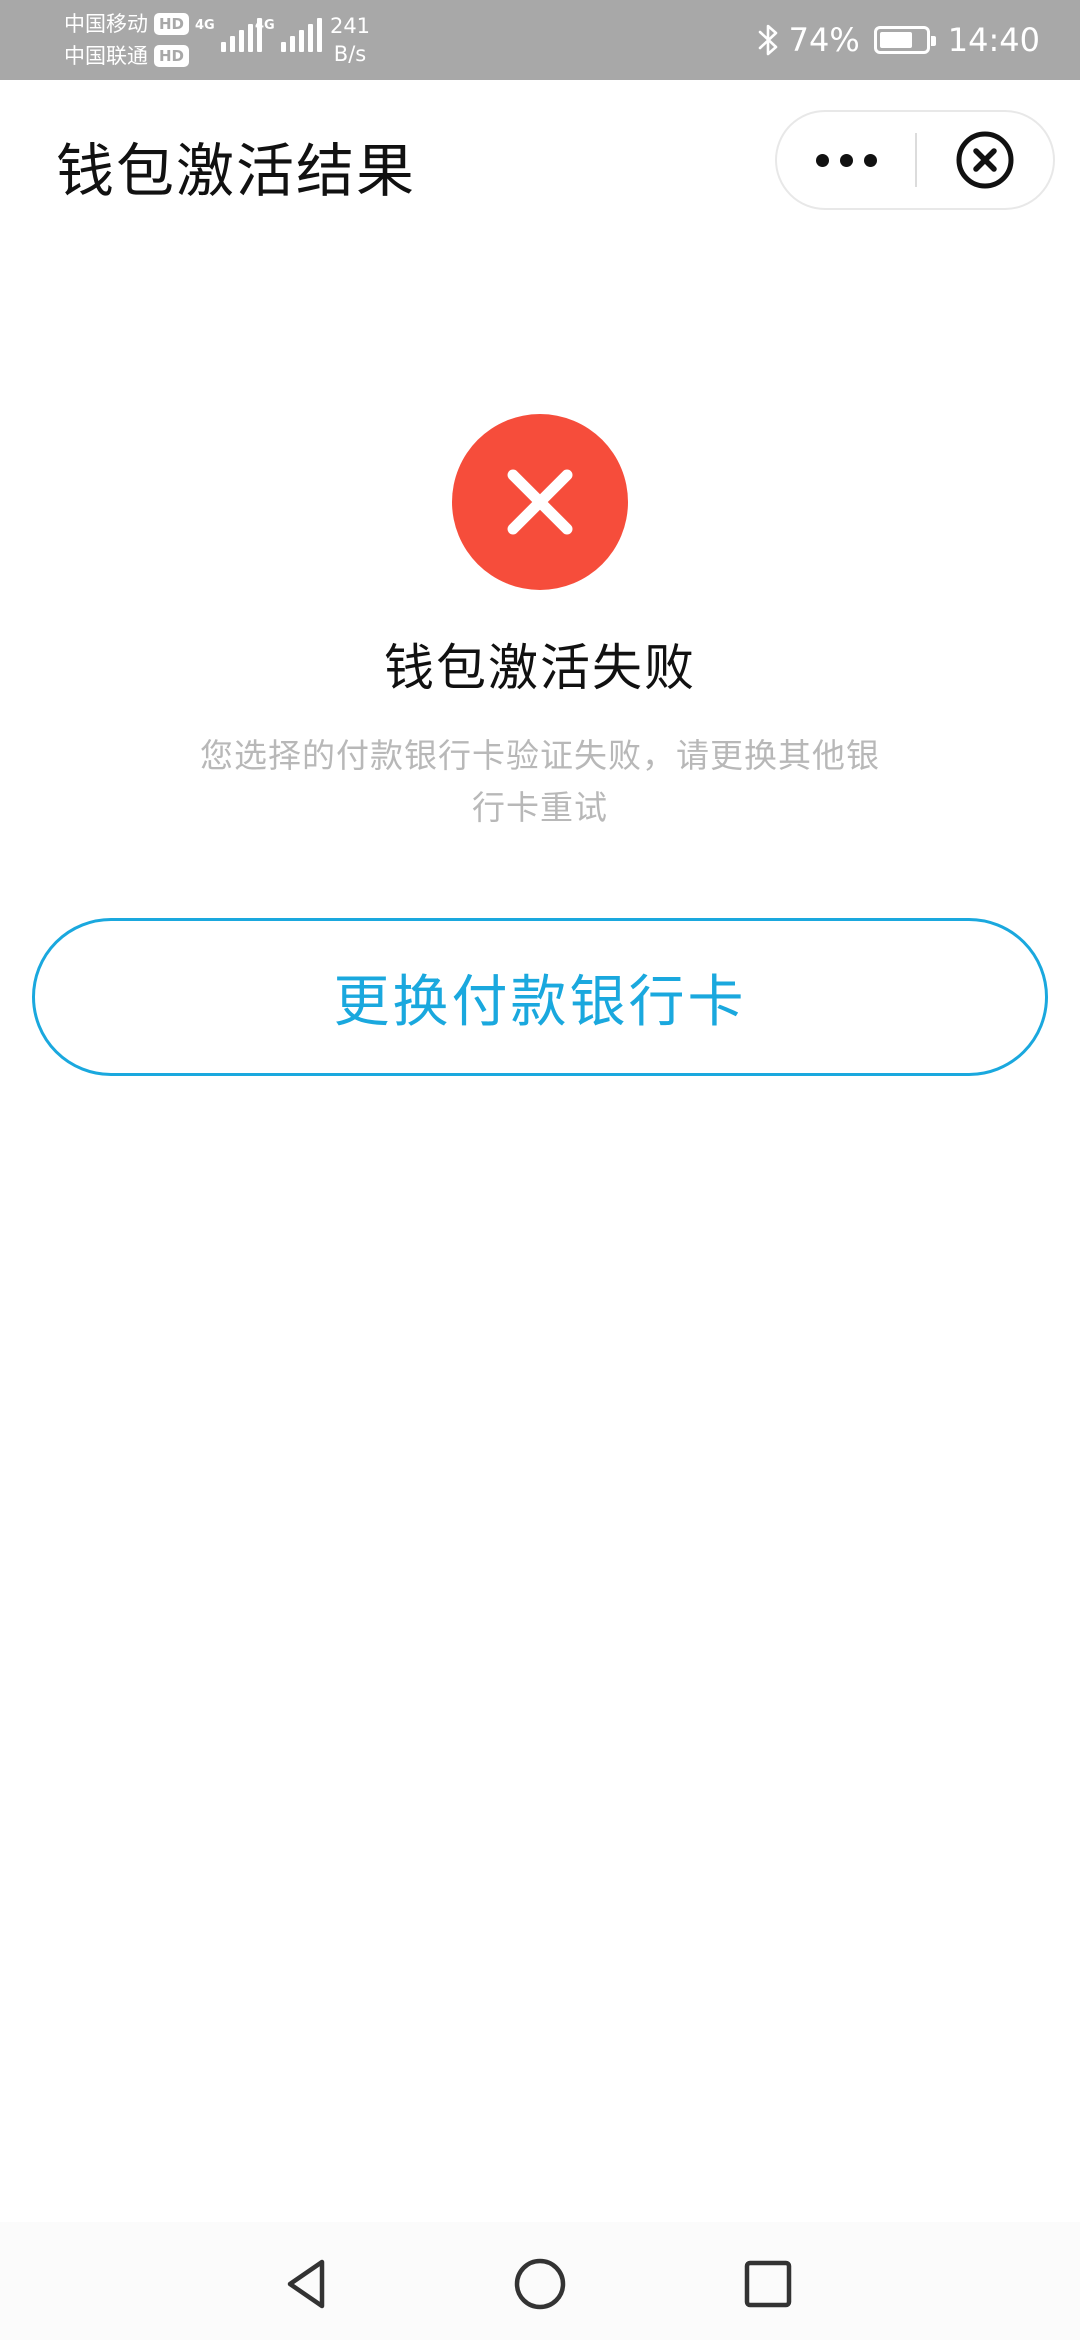 This screenshot has width=1080, height=2340. Describe the element at coordinates (540, 668) in the screenshot. I see `result-title: 钱包激活失败` at that location.